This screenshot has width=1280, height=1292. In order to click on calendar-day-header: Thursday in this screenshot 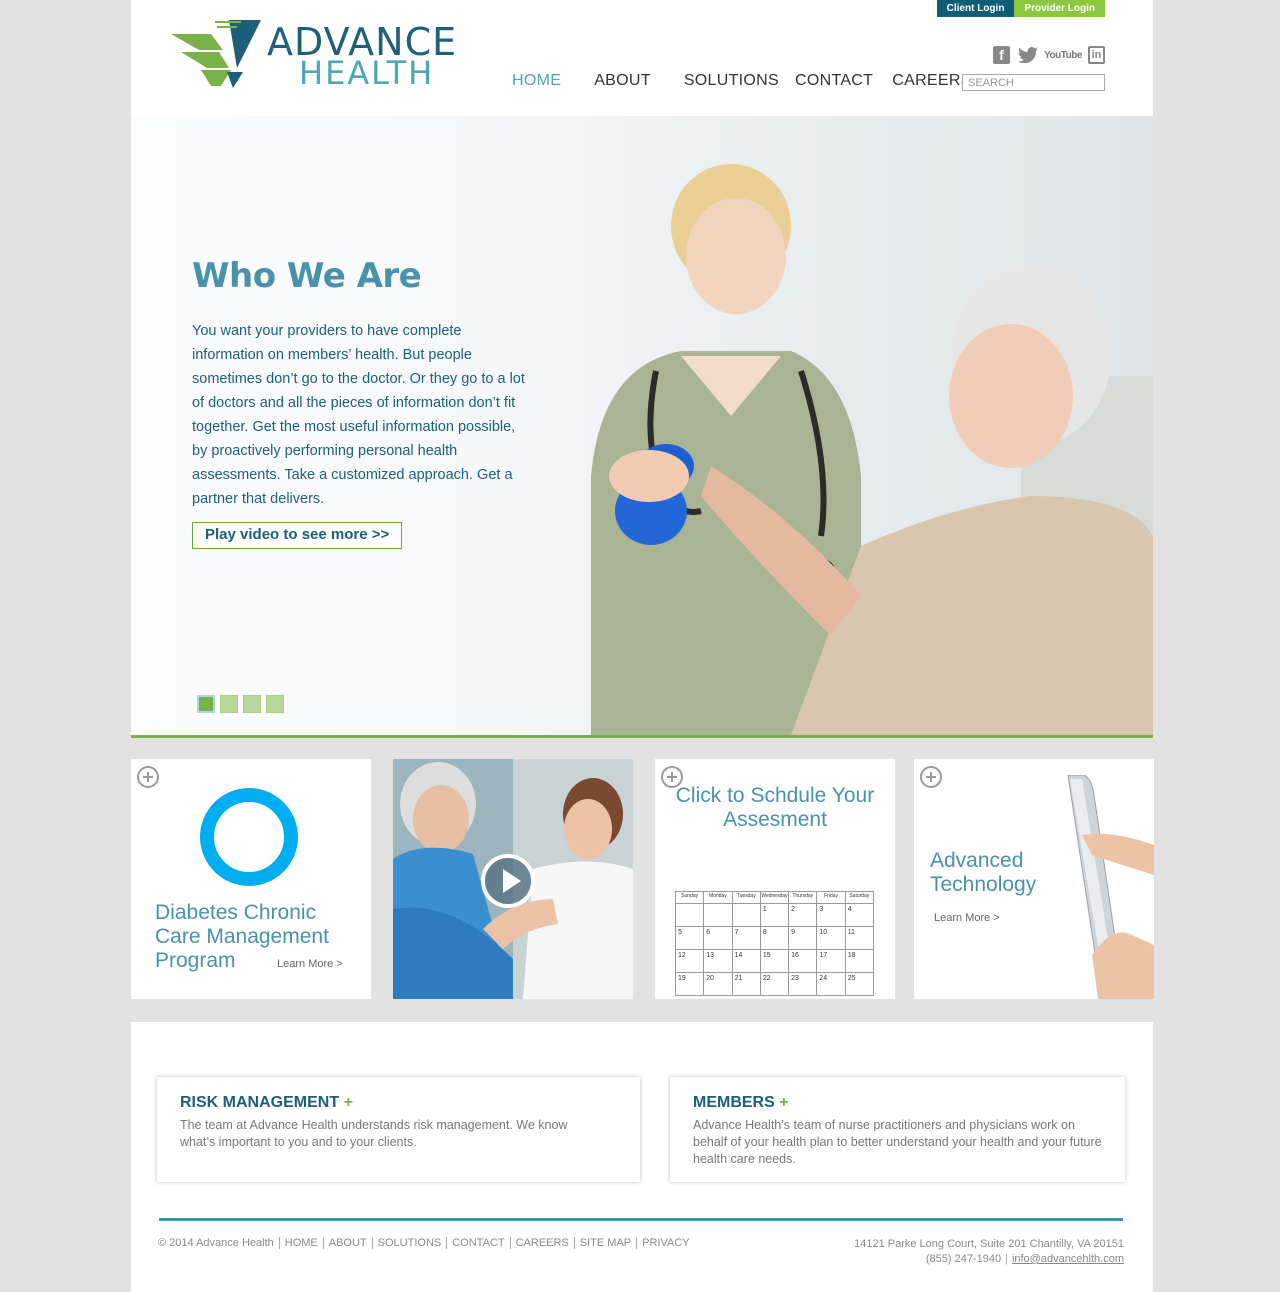, I will do `click(803, 897)`.